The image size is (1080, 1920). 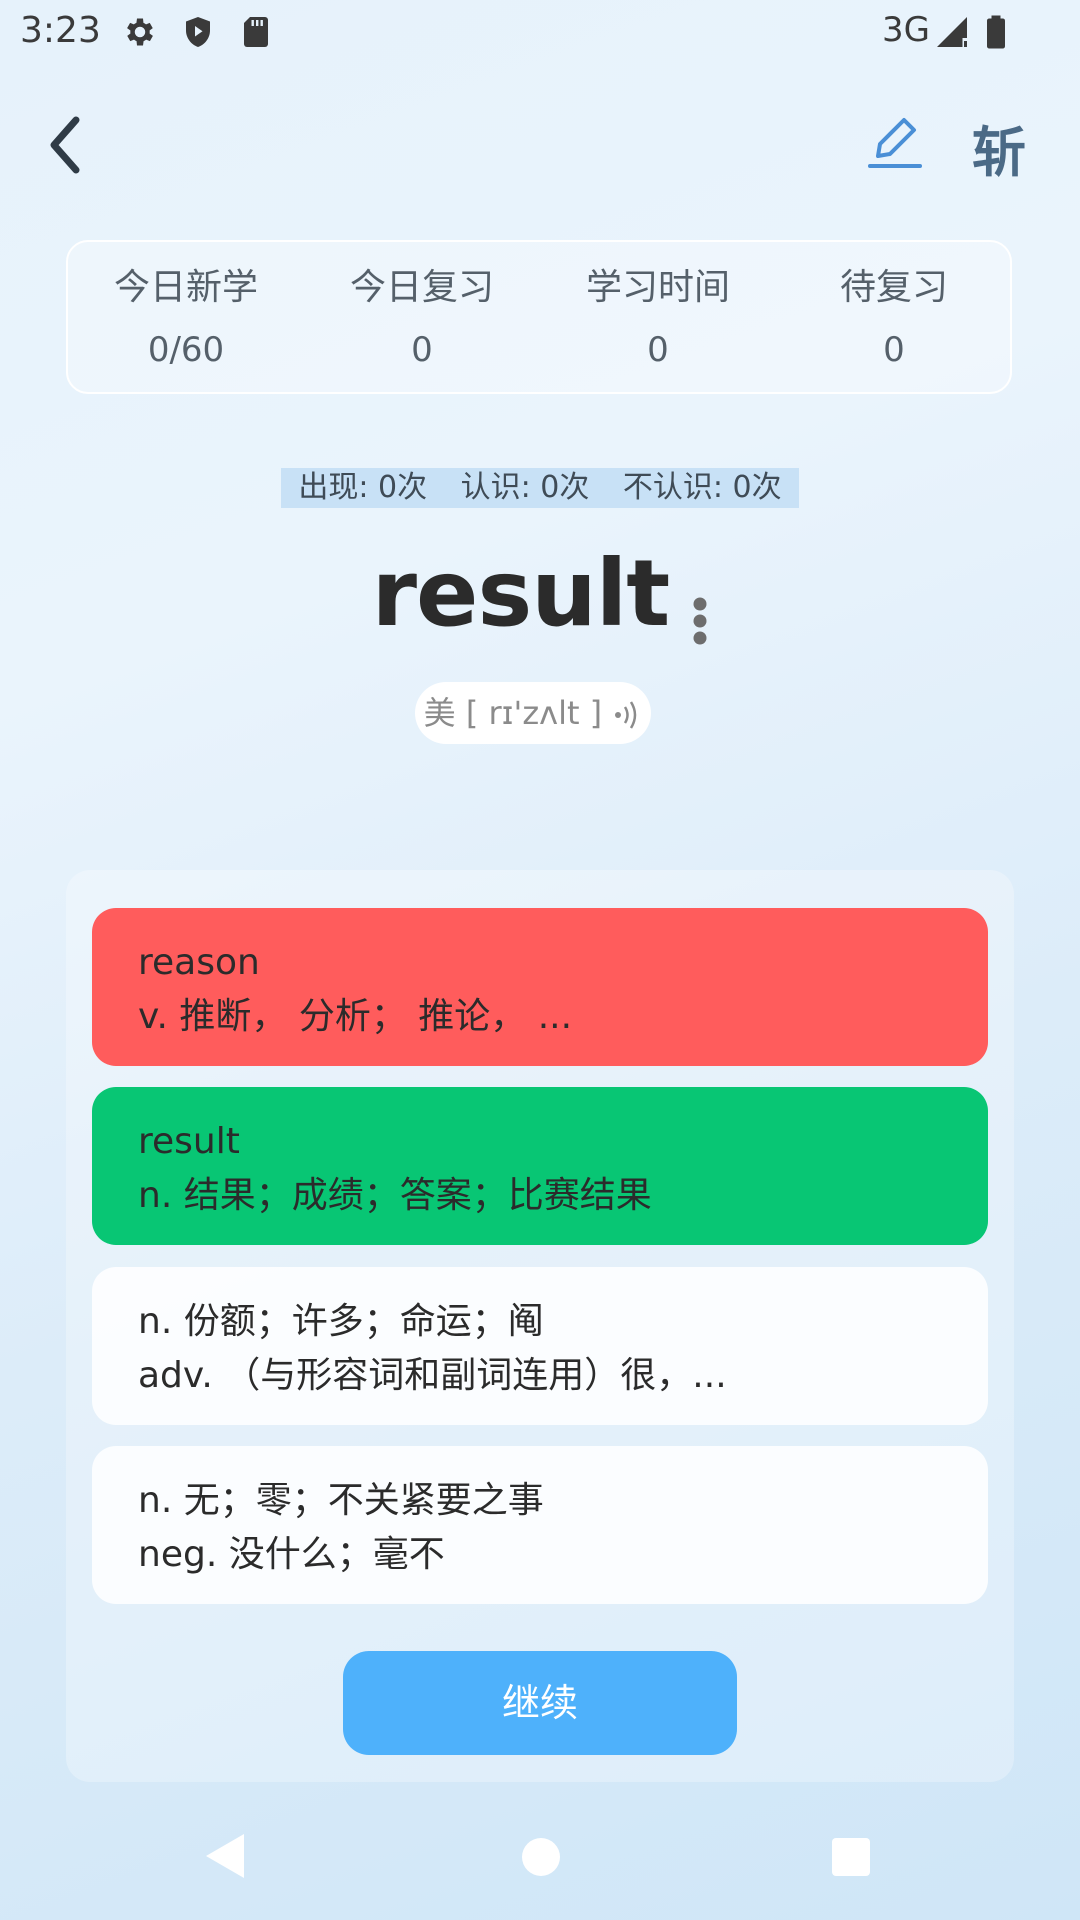 I want to click on stat-label: 学习时间, so click(x=657, y=287).